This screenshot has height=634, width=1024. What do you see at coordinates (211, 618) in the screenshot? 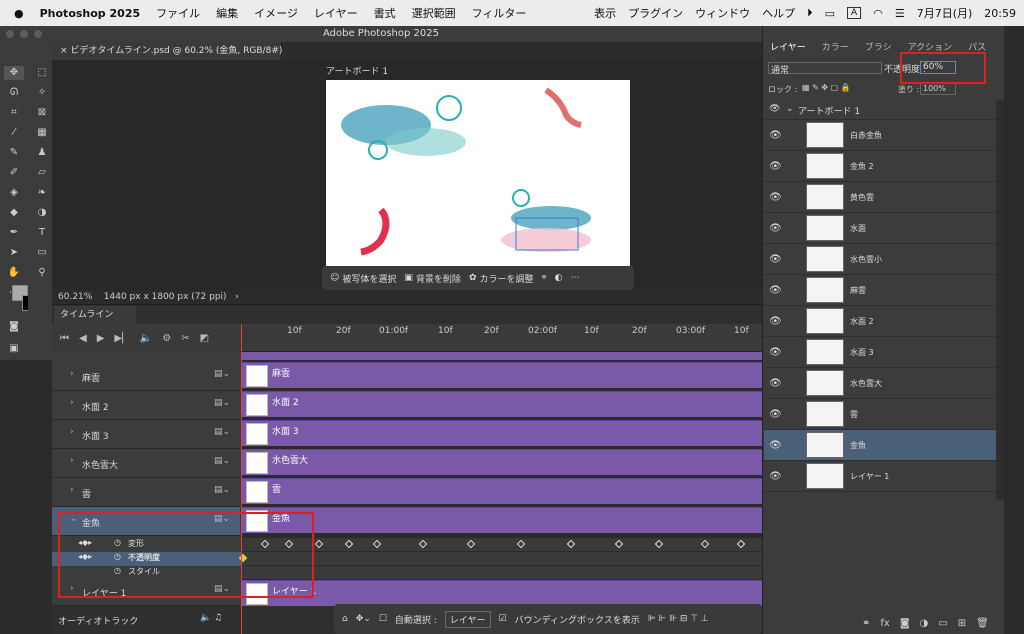
I see `audio-icon: 🔈 ♫` at bounding box center [211, 618].